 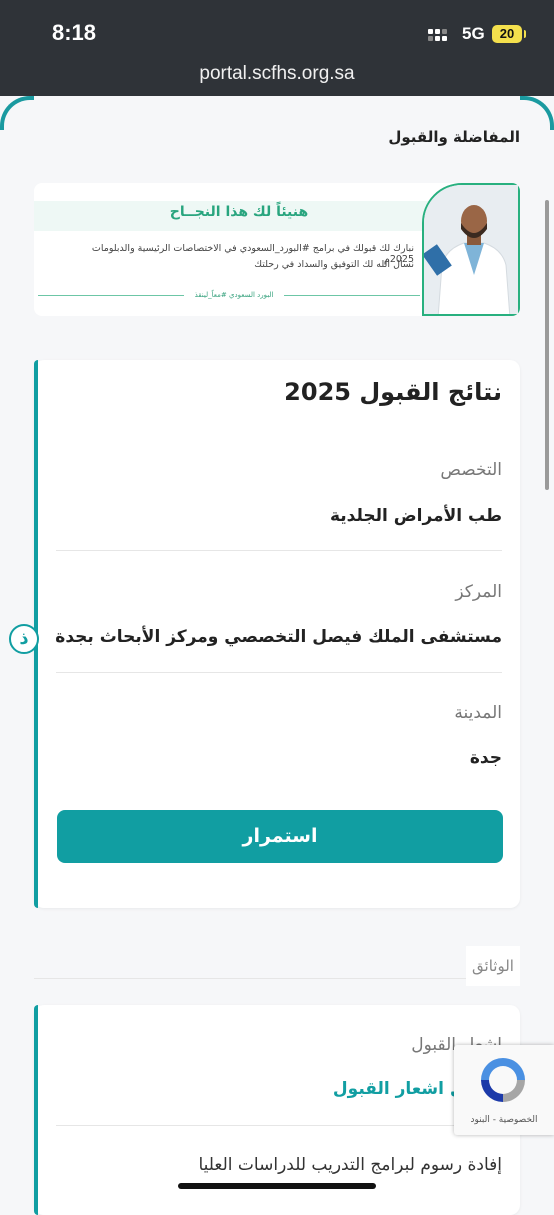 I want to click on results-title: نتائج القبول 2025, so click(x=393, y=392).